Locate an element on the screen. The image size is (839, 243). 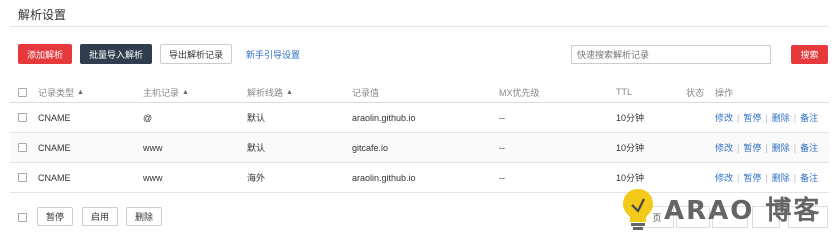
search-input is located at coordinates (671, 54).